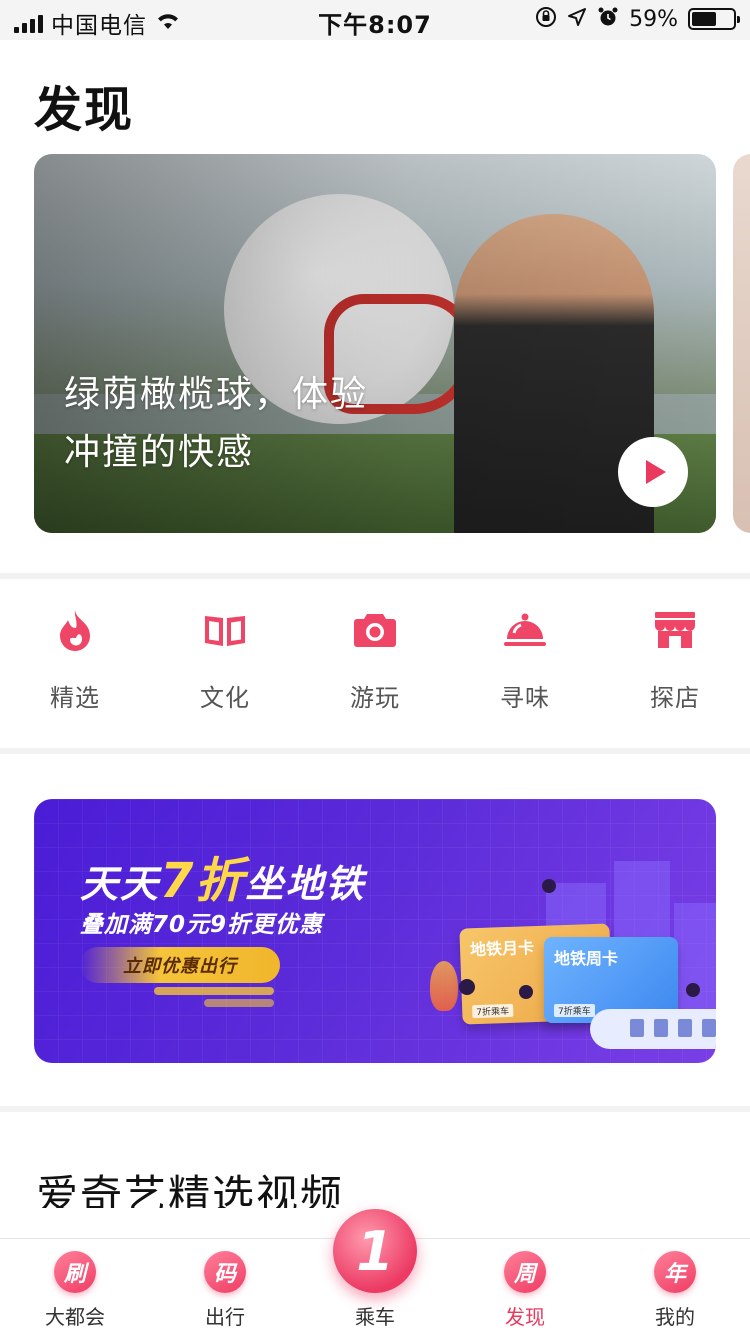 The width and height of the screenshot is (750, 1334). Describe the element at coordinates (577, 19) in the screenshot. I see `location-icon` at that location.